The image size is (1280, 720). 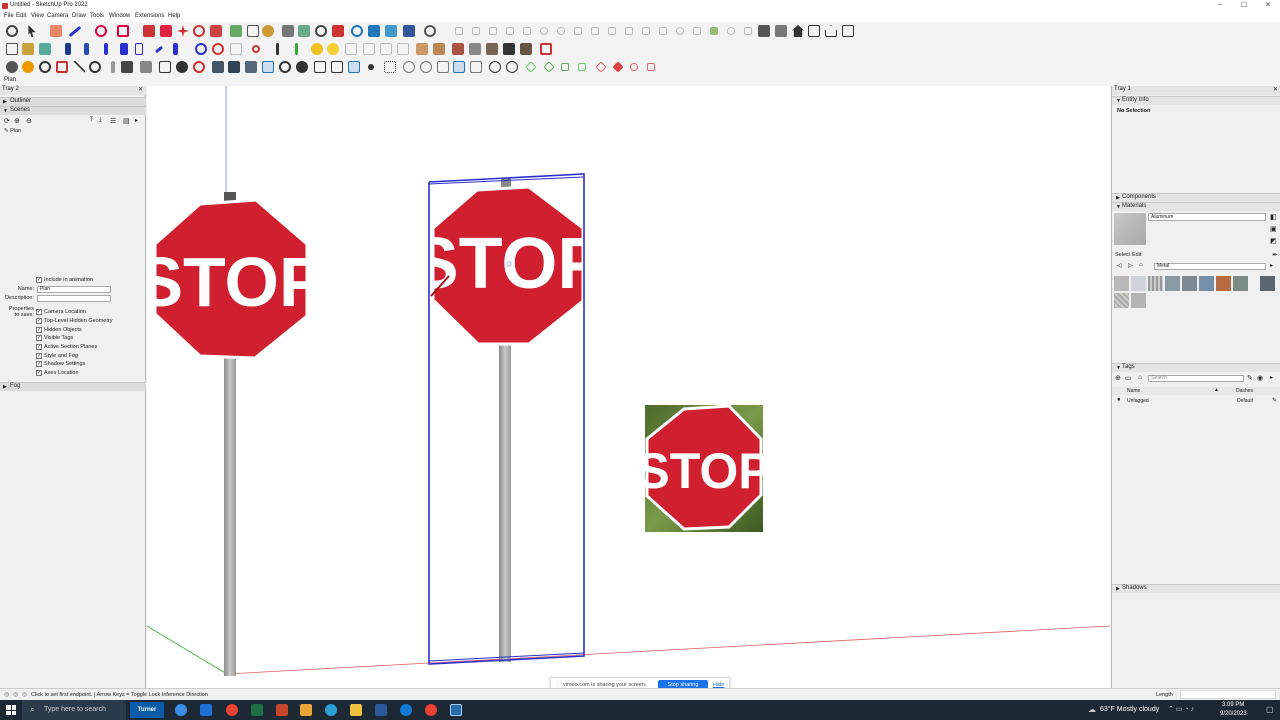 I want to click on tags-search-input: Search, so click(x=1196, y=378).